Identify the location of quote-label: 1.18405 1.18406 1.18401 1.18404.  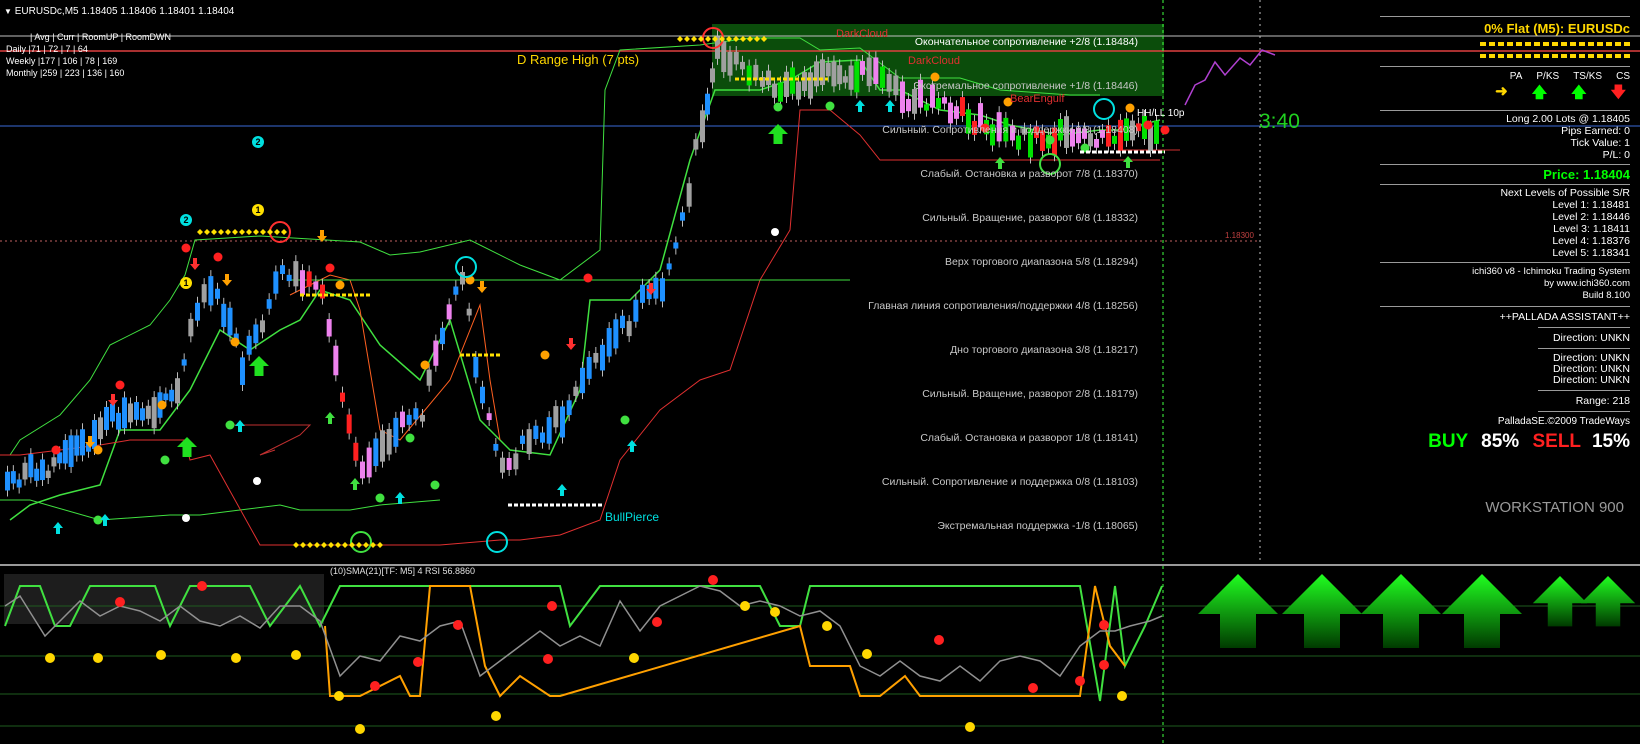
(158, 11).